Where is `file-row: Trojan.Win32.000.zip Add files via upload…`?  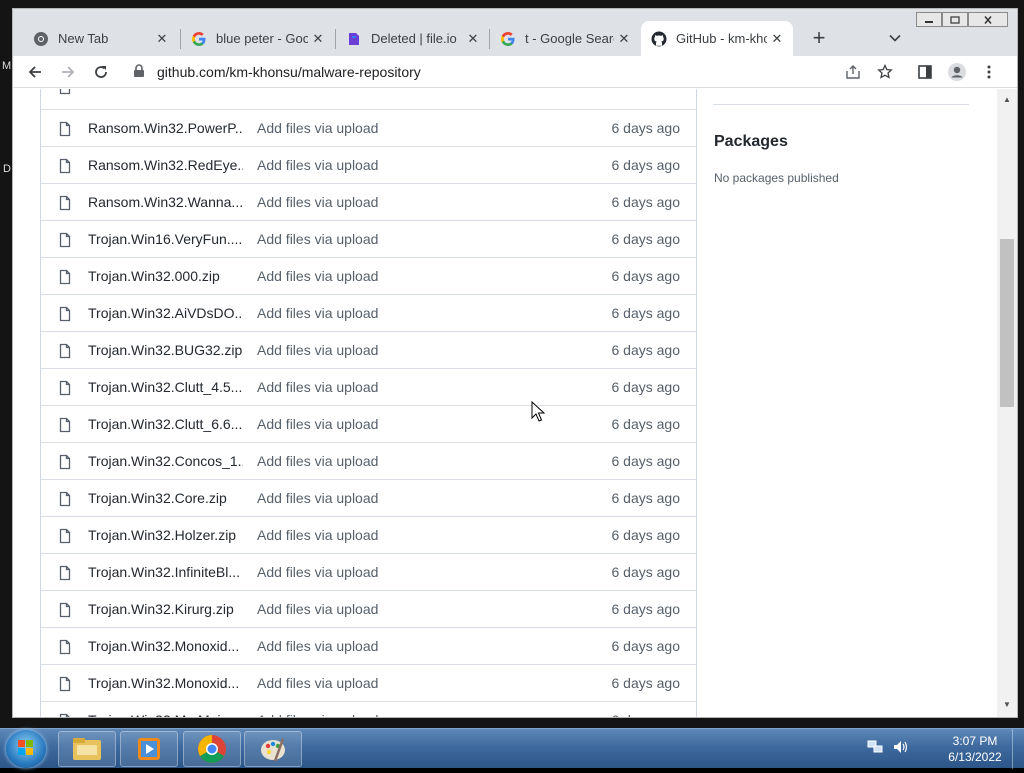
file-row: Trojan.Win32.000.zip Add files via upload… is located at coordinates (368, 275).